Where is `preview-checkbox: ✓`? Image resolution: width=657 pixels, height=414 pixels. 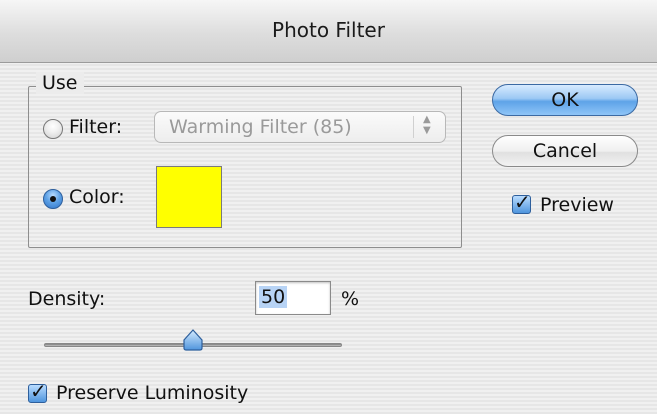 preview-checkbox: ✓ is located at coordinates (521, 202).